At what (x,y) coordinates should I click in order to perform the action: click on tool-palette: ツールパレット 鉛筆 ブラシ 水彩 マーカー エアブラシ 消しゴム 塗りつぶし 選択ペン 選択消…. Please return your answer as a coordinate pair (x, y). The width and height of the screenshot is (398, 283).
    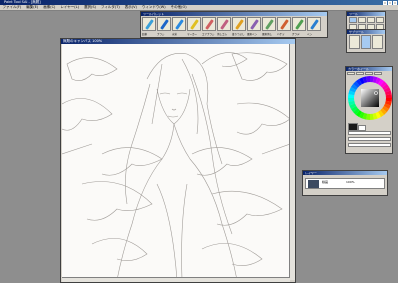
    Looking at the image, I should click on (234, 24).